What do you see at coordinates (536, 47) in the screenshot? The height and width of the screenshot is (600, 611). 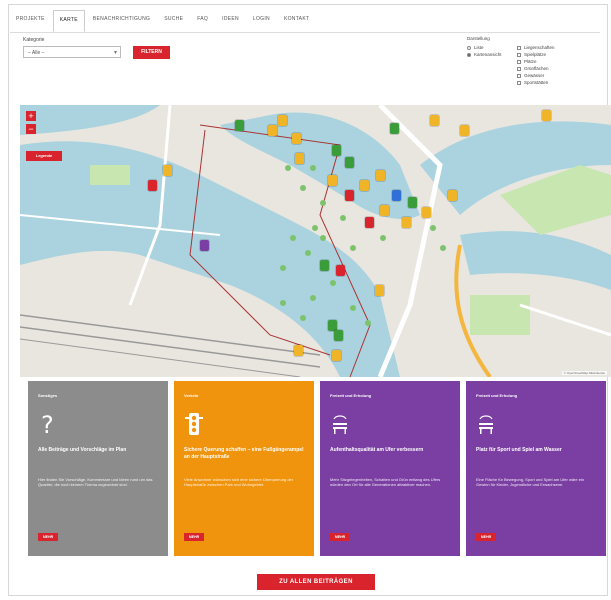 I see `layer-item: Liegenschaften` at bounding box center [536, 47].